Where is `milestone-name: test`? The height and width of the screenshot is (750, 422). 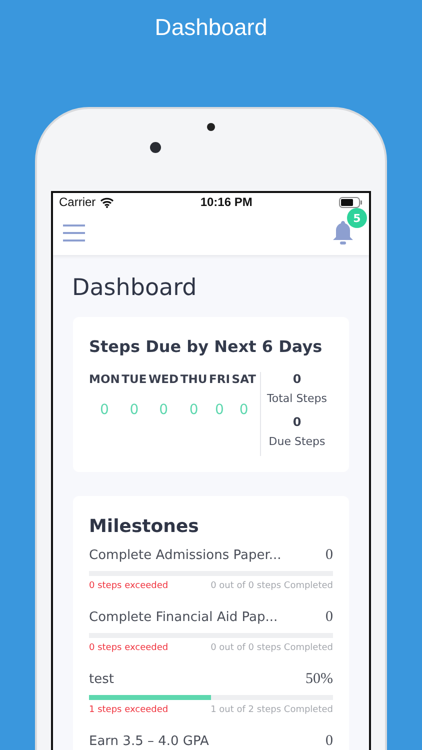 milestone-name: test is located at coordinates (101, 679).